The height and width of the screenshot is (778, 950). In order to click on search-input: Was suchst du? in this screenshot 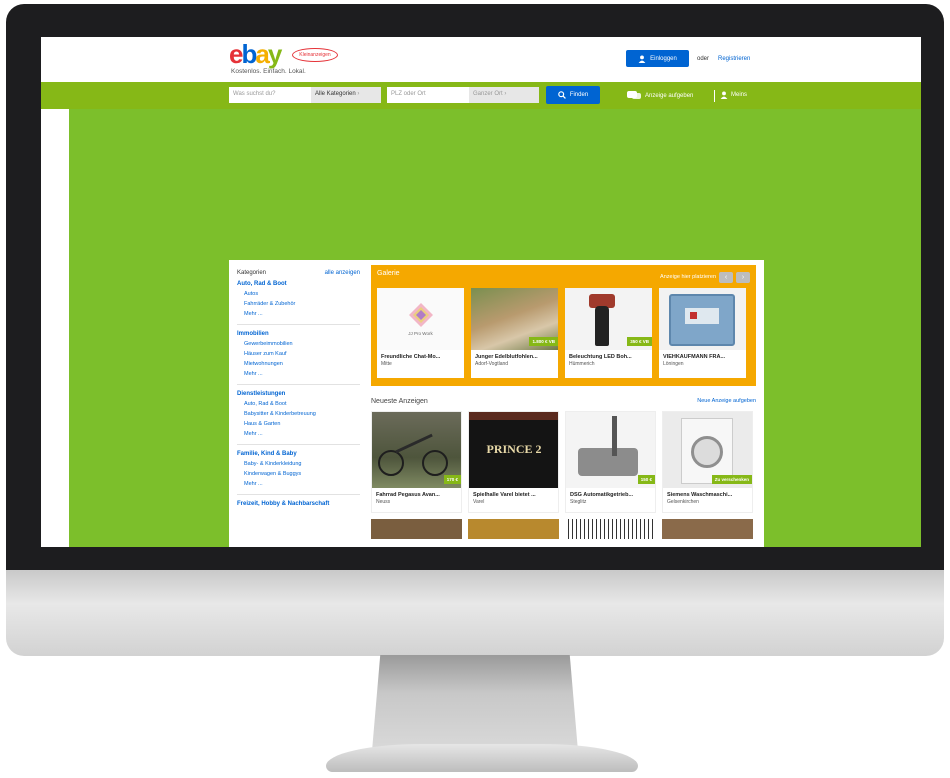, I will do `click(270, 95)`.